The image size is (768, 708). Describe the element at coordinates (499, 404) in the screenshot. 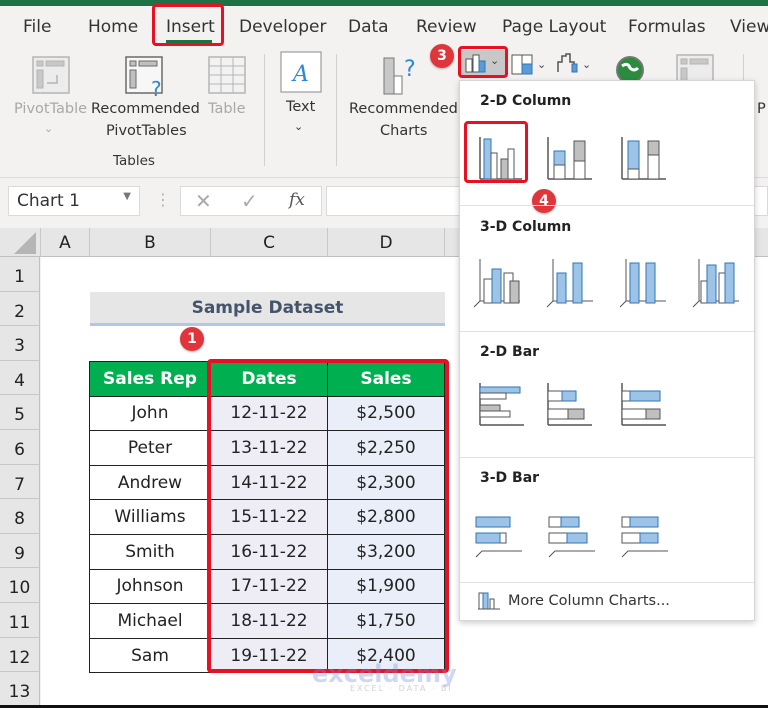

I see `clustered-bar-icon` at that location.